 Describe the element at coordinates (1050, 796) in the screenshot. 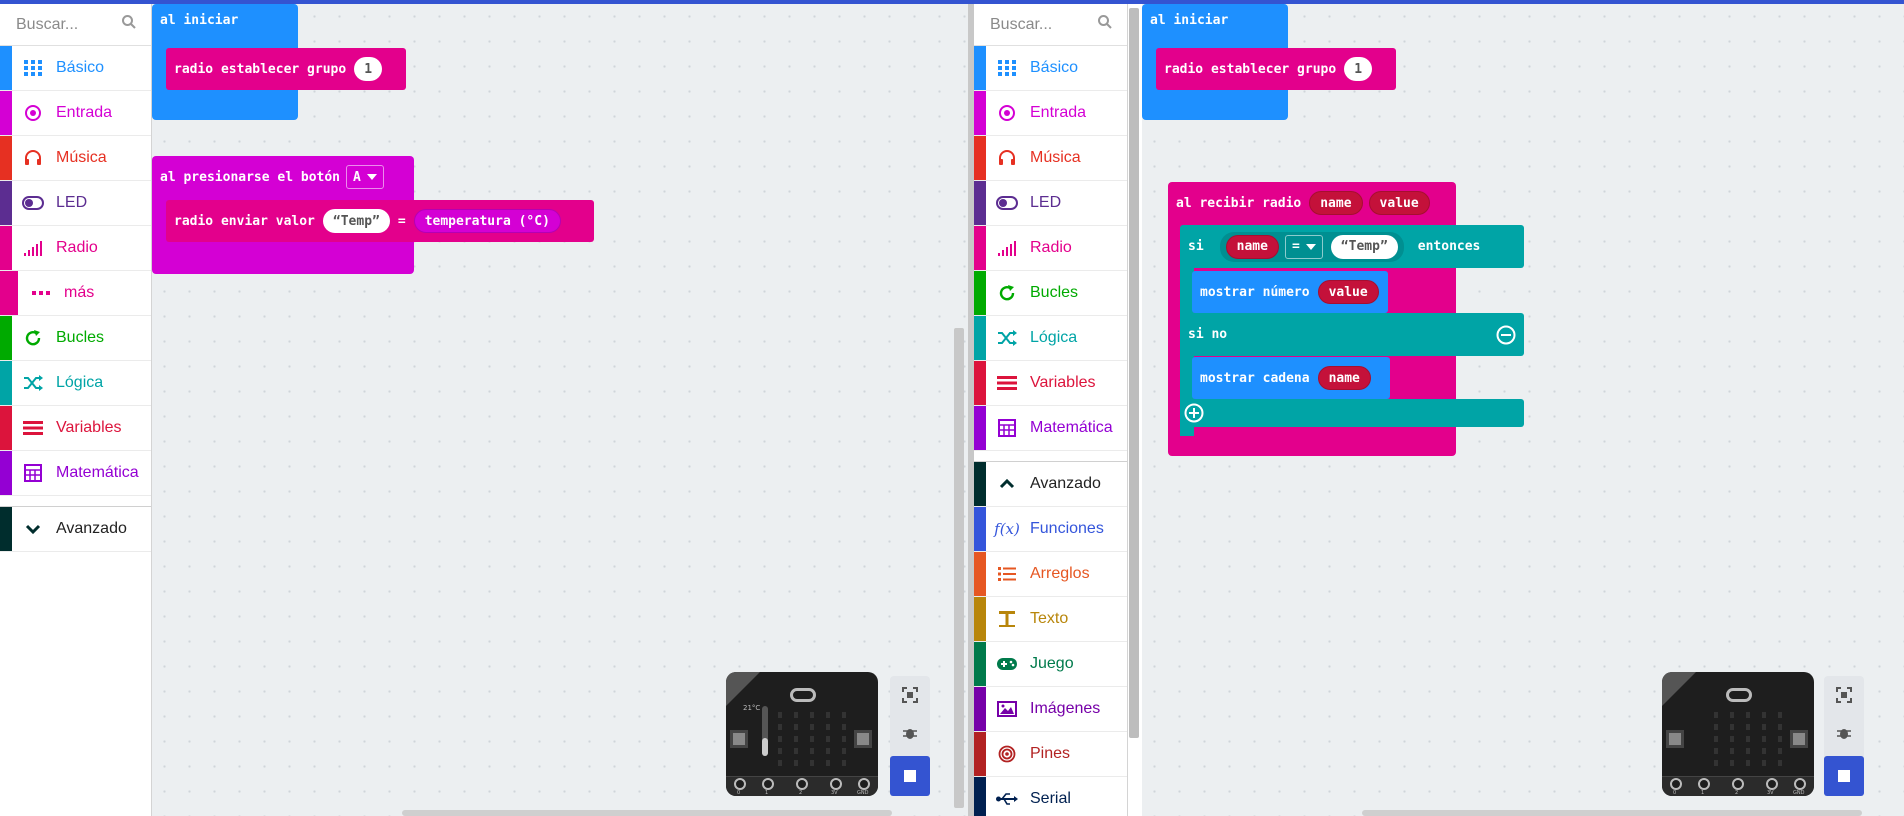

I see `category-serial: Serial` at that location.